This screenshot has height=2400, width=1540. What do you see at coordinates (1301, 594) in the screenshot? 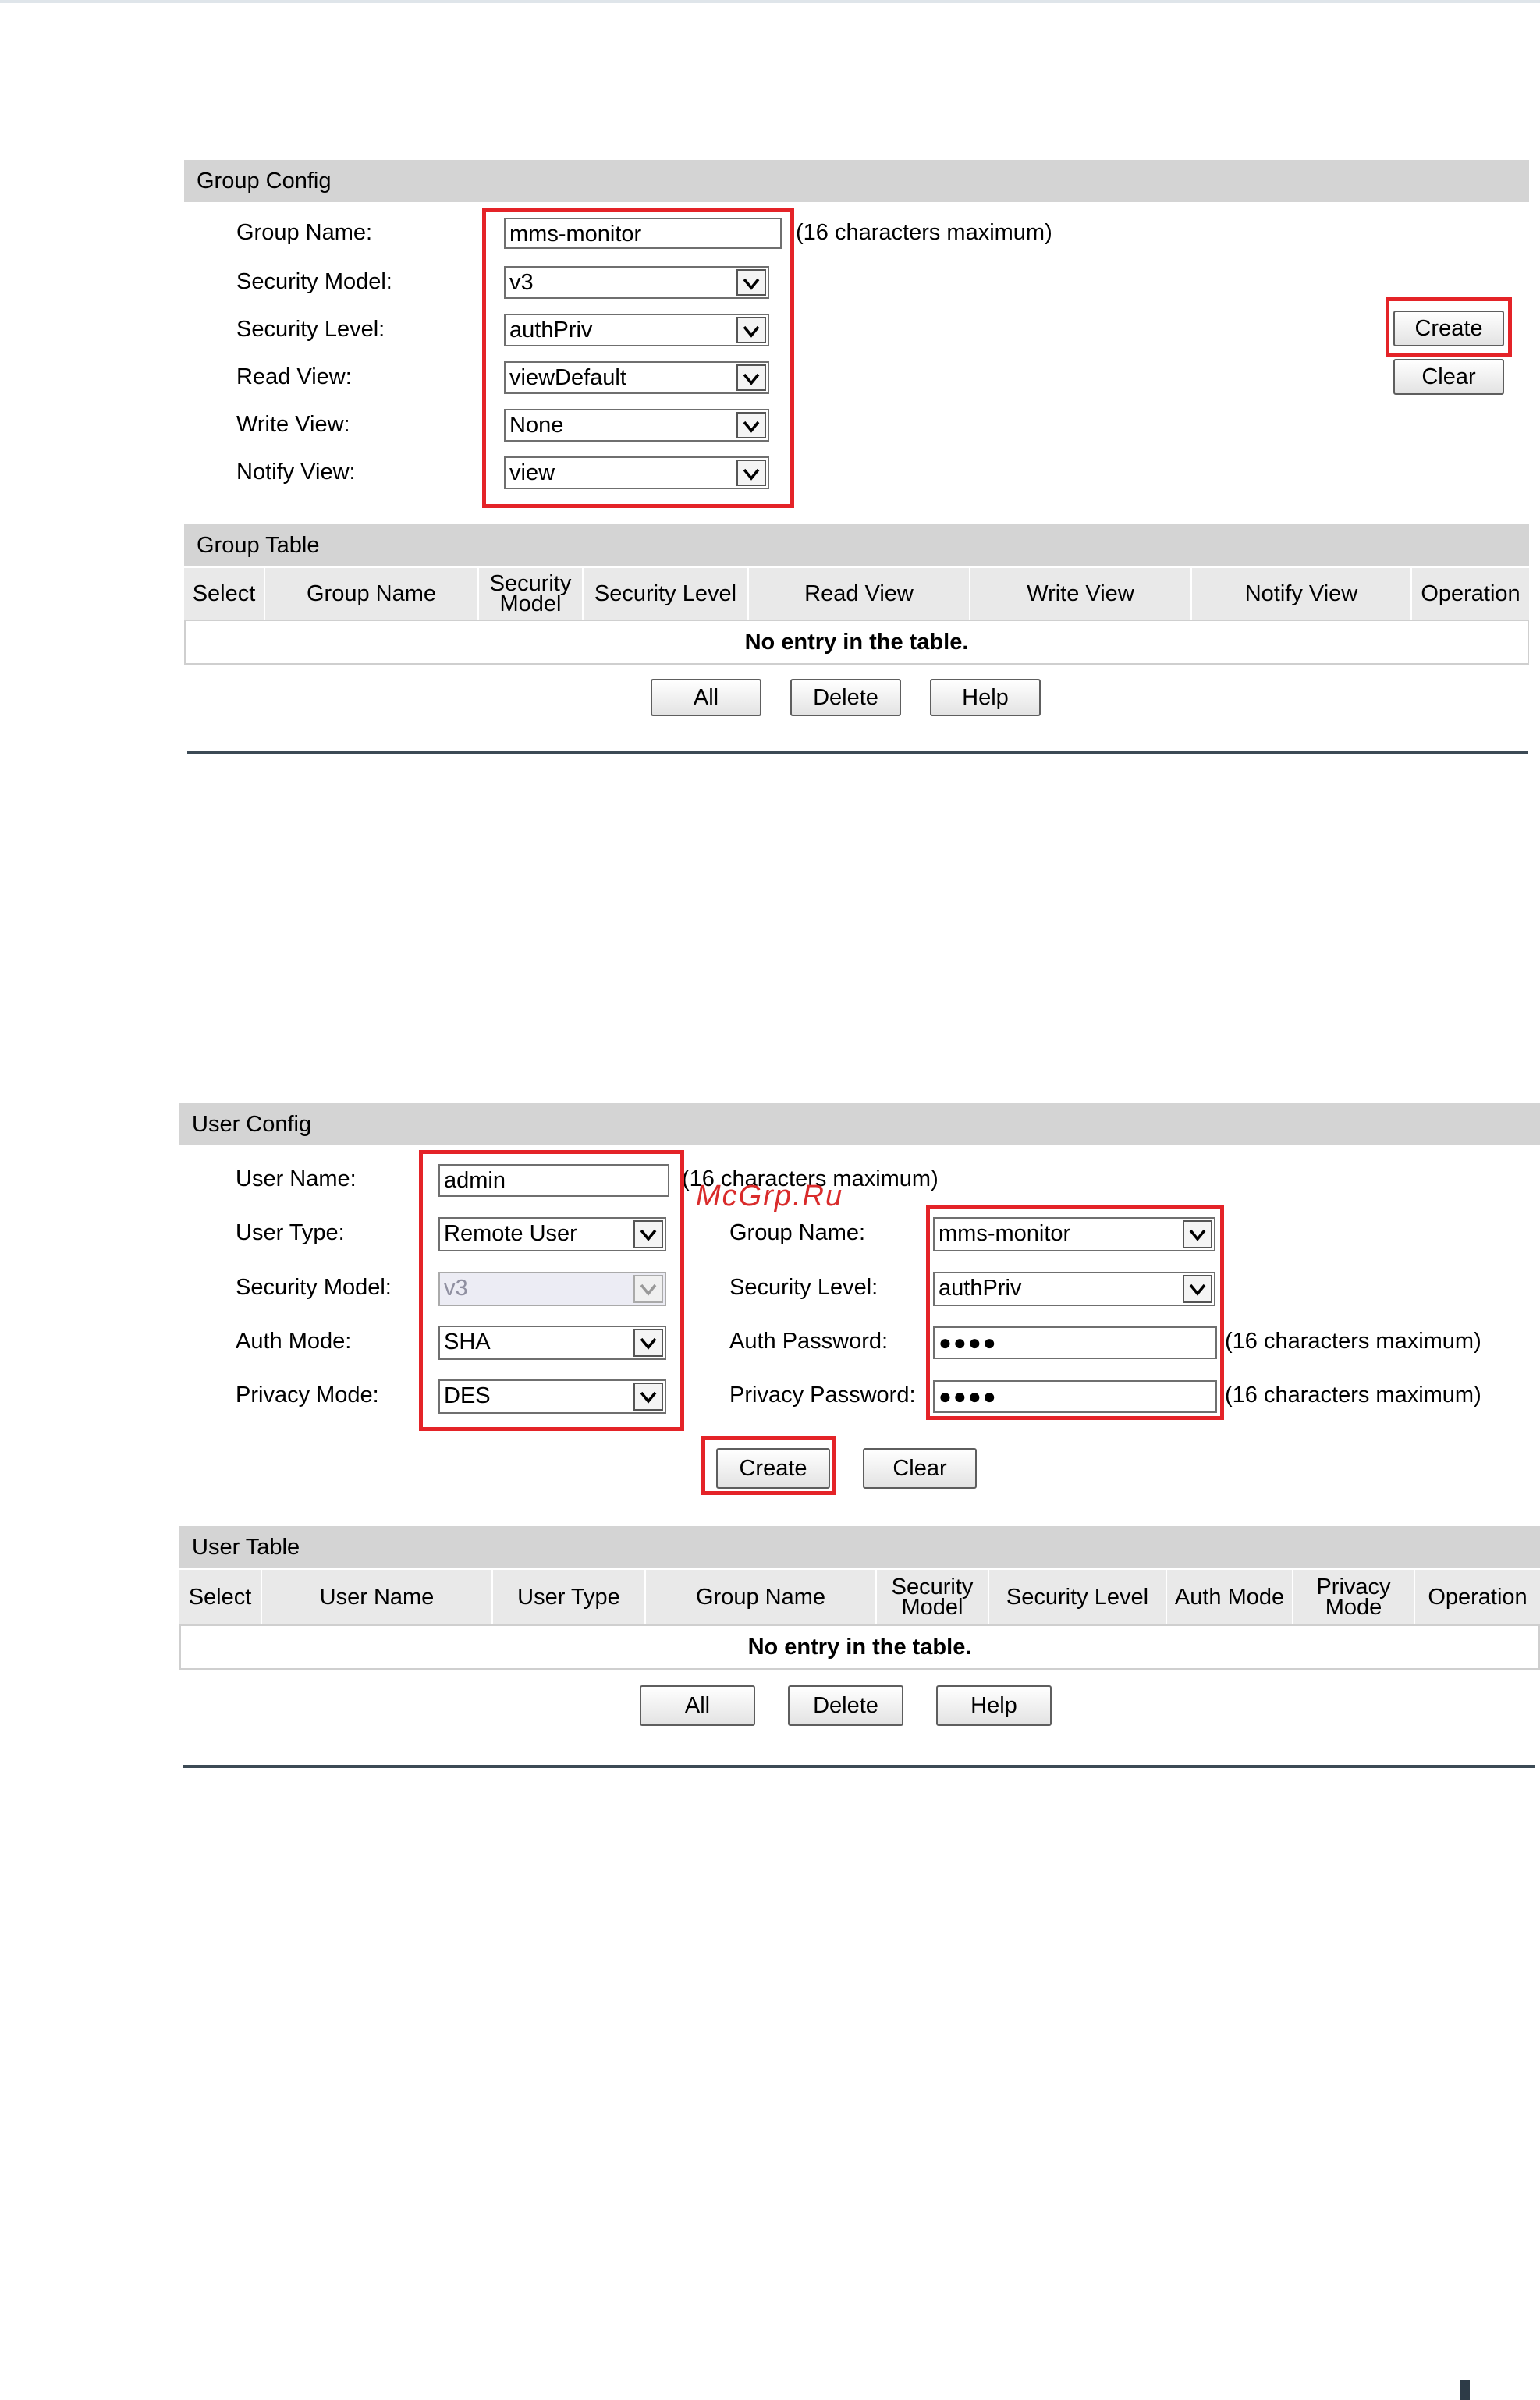
I see `group-col-notify-view: Notify View` at bounding box center [1301, 594].